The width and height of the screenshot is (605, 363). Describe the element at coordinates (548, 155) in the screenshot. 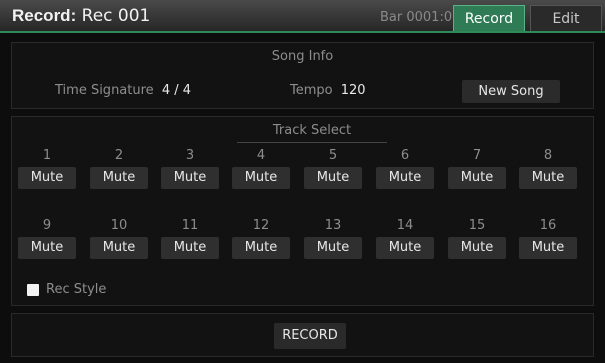

I see `track-number: 8` at that location.